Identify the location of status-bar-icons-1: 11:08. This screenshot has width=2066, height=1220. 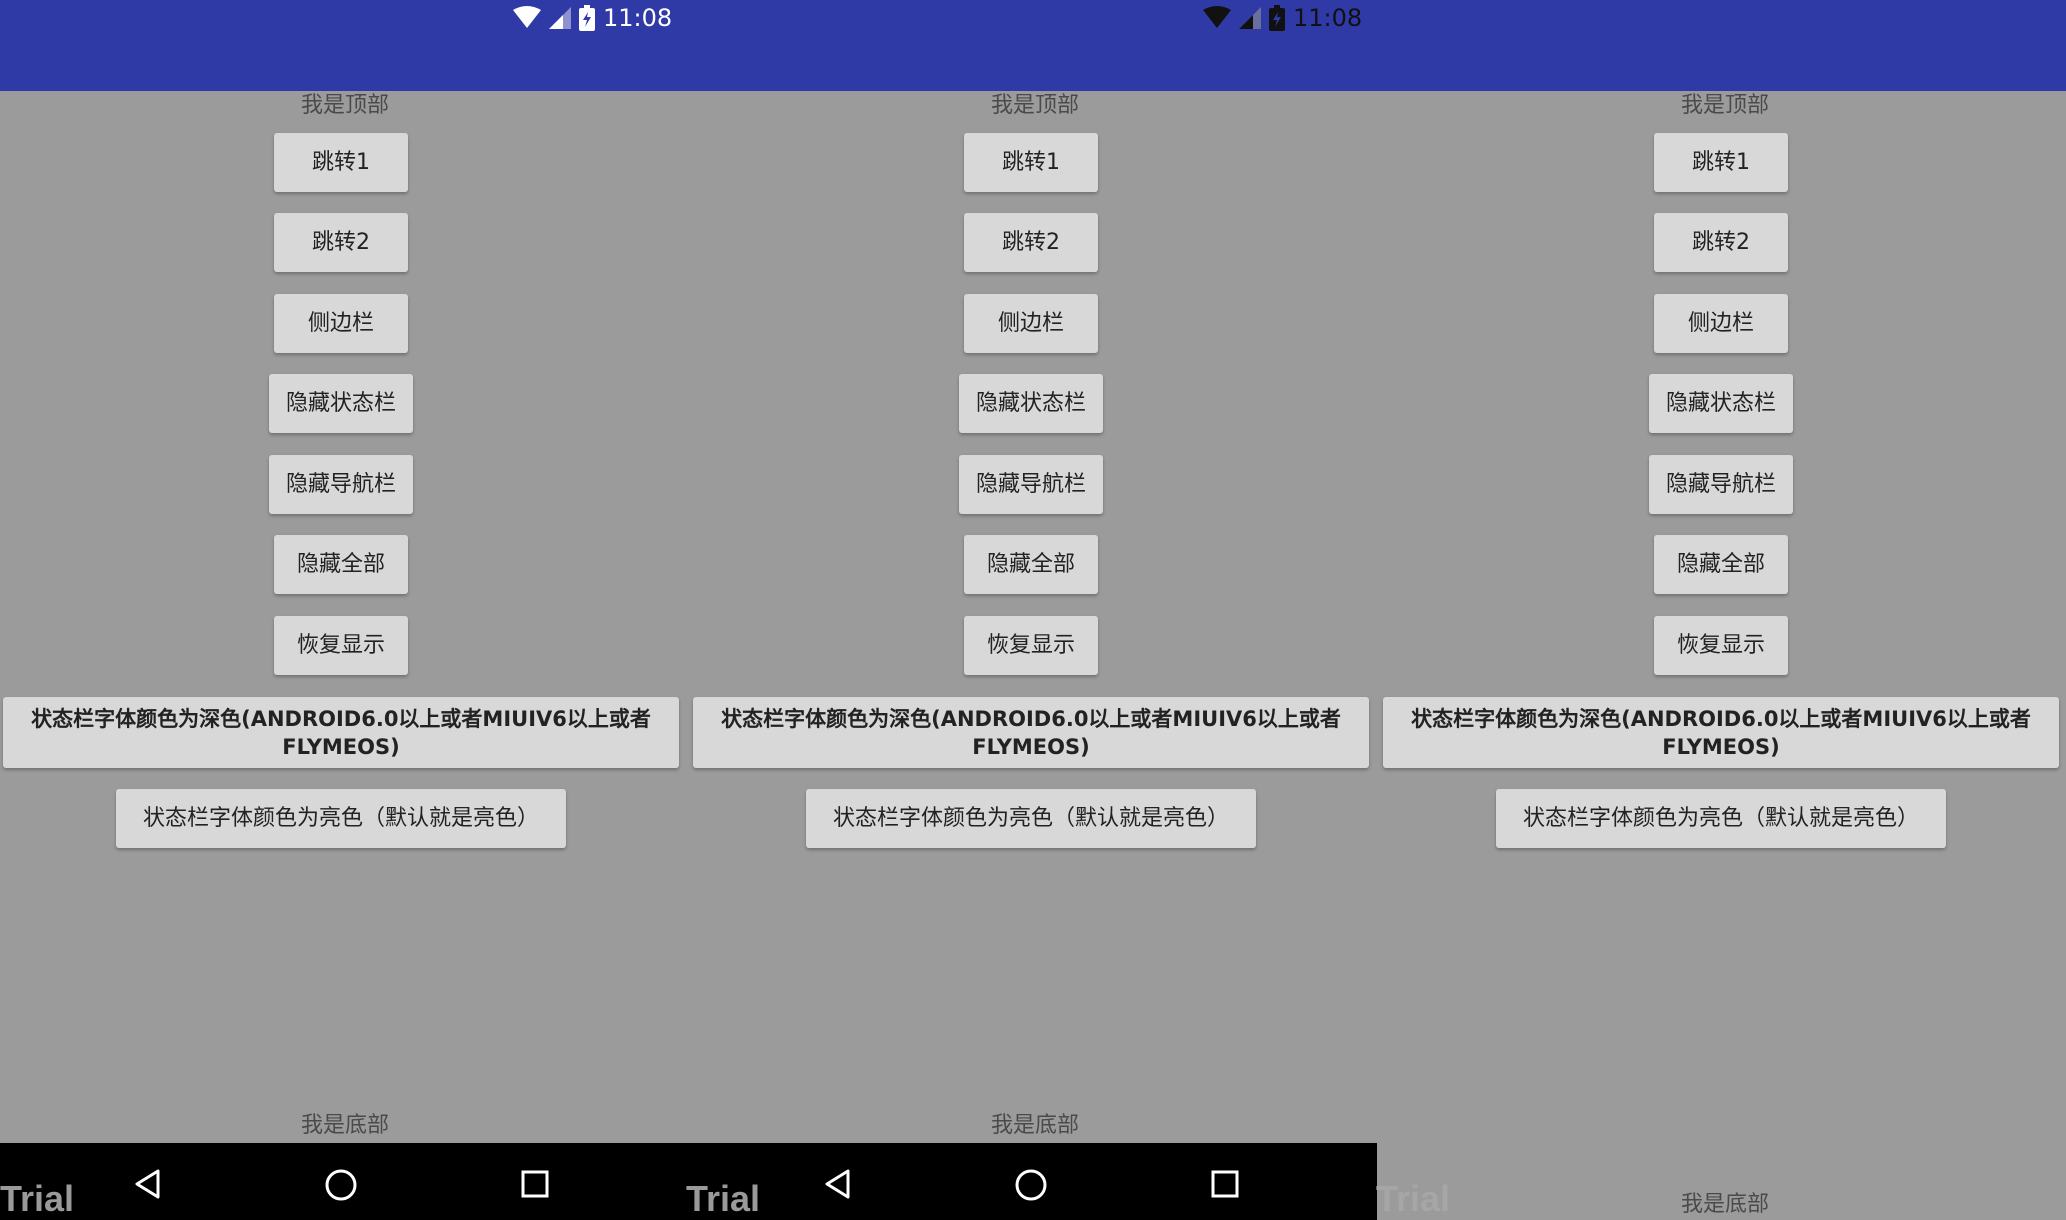
(592, 18).